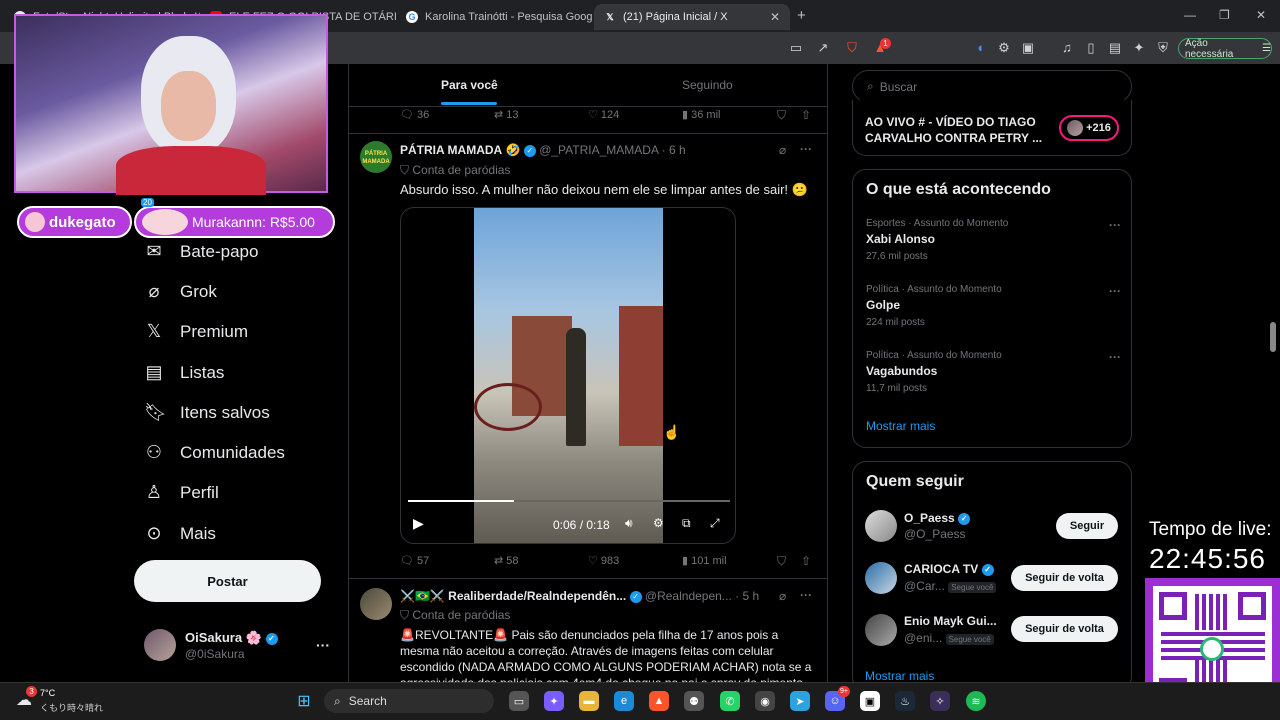  Describe the element at coordinates (1139, 48) in the screenshot. I see `ai-icon: ✦` at that location.